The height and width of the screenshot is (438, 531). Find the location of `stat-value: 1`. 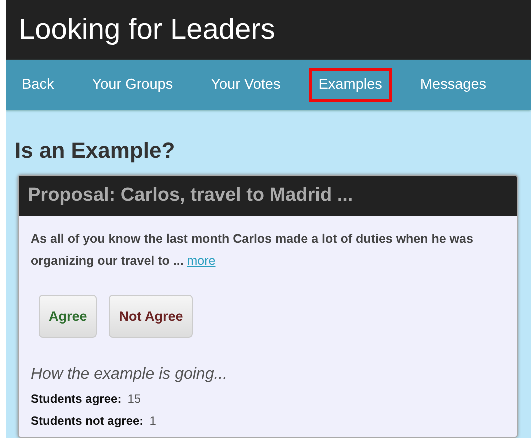

stat-value: 1 is located at coordinates (153, 421).